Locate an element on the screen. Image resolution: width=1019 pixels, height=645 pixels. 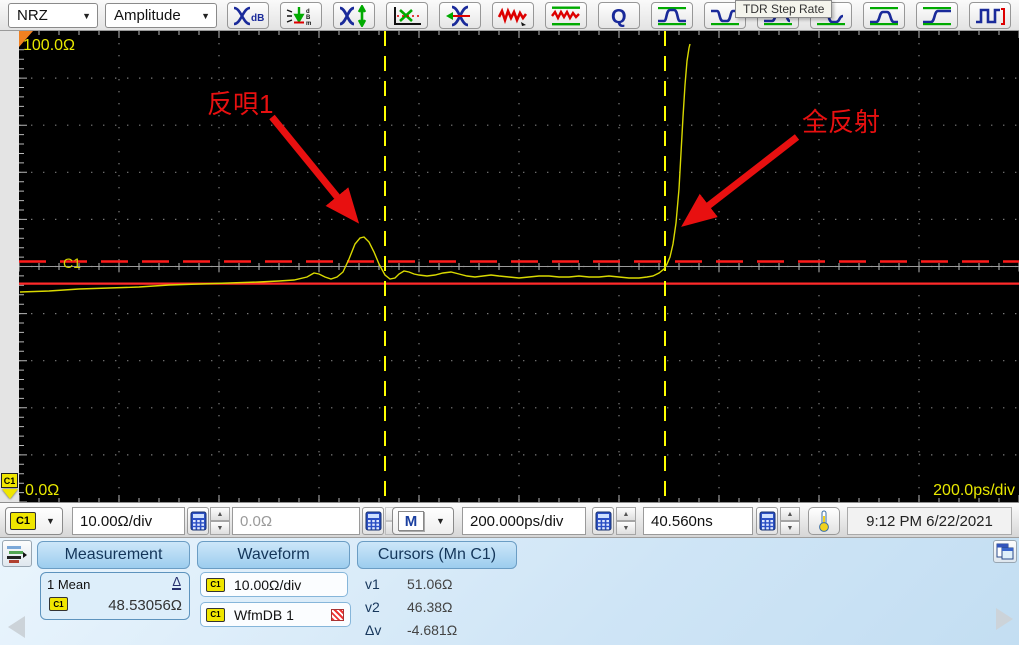
signal-type-value: NRZ is located at coordinates (32, 15).